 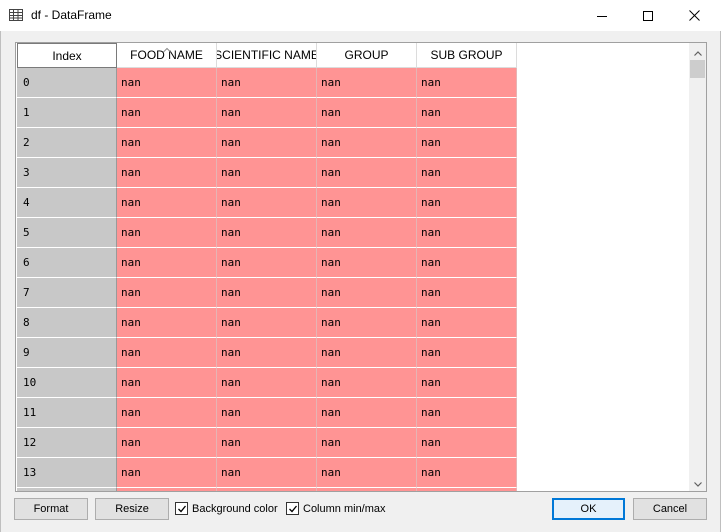 What do you see at coordinates (670, 509) in the screenshot?
I see `cancel-button: Cancel` at bounding box center [670, 509].